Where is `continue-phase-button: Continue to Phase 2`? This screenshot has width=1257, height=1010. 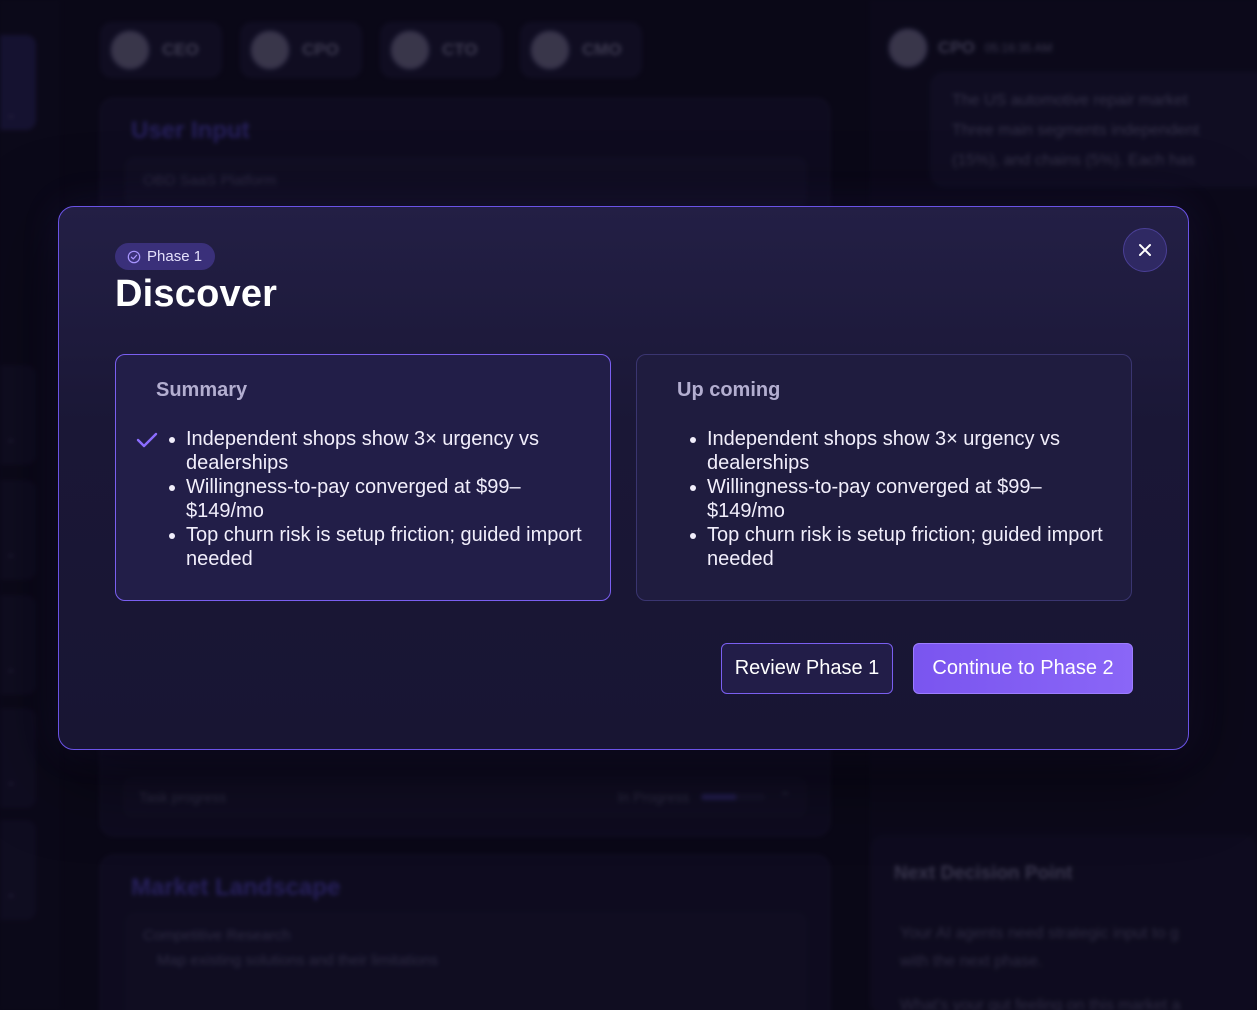 continue-phase-button: Continue to Phase 2 is located at coordinates (1023, 668).